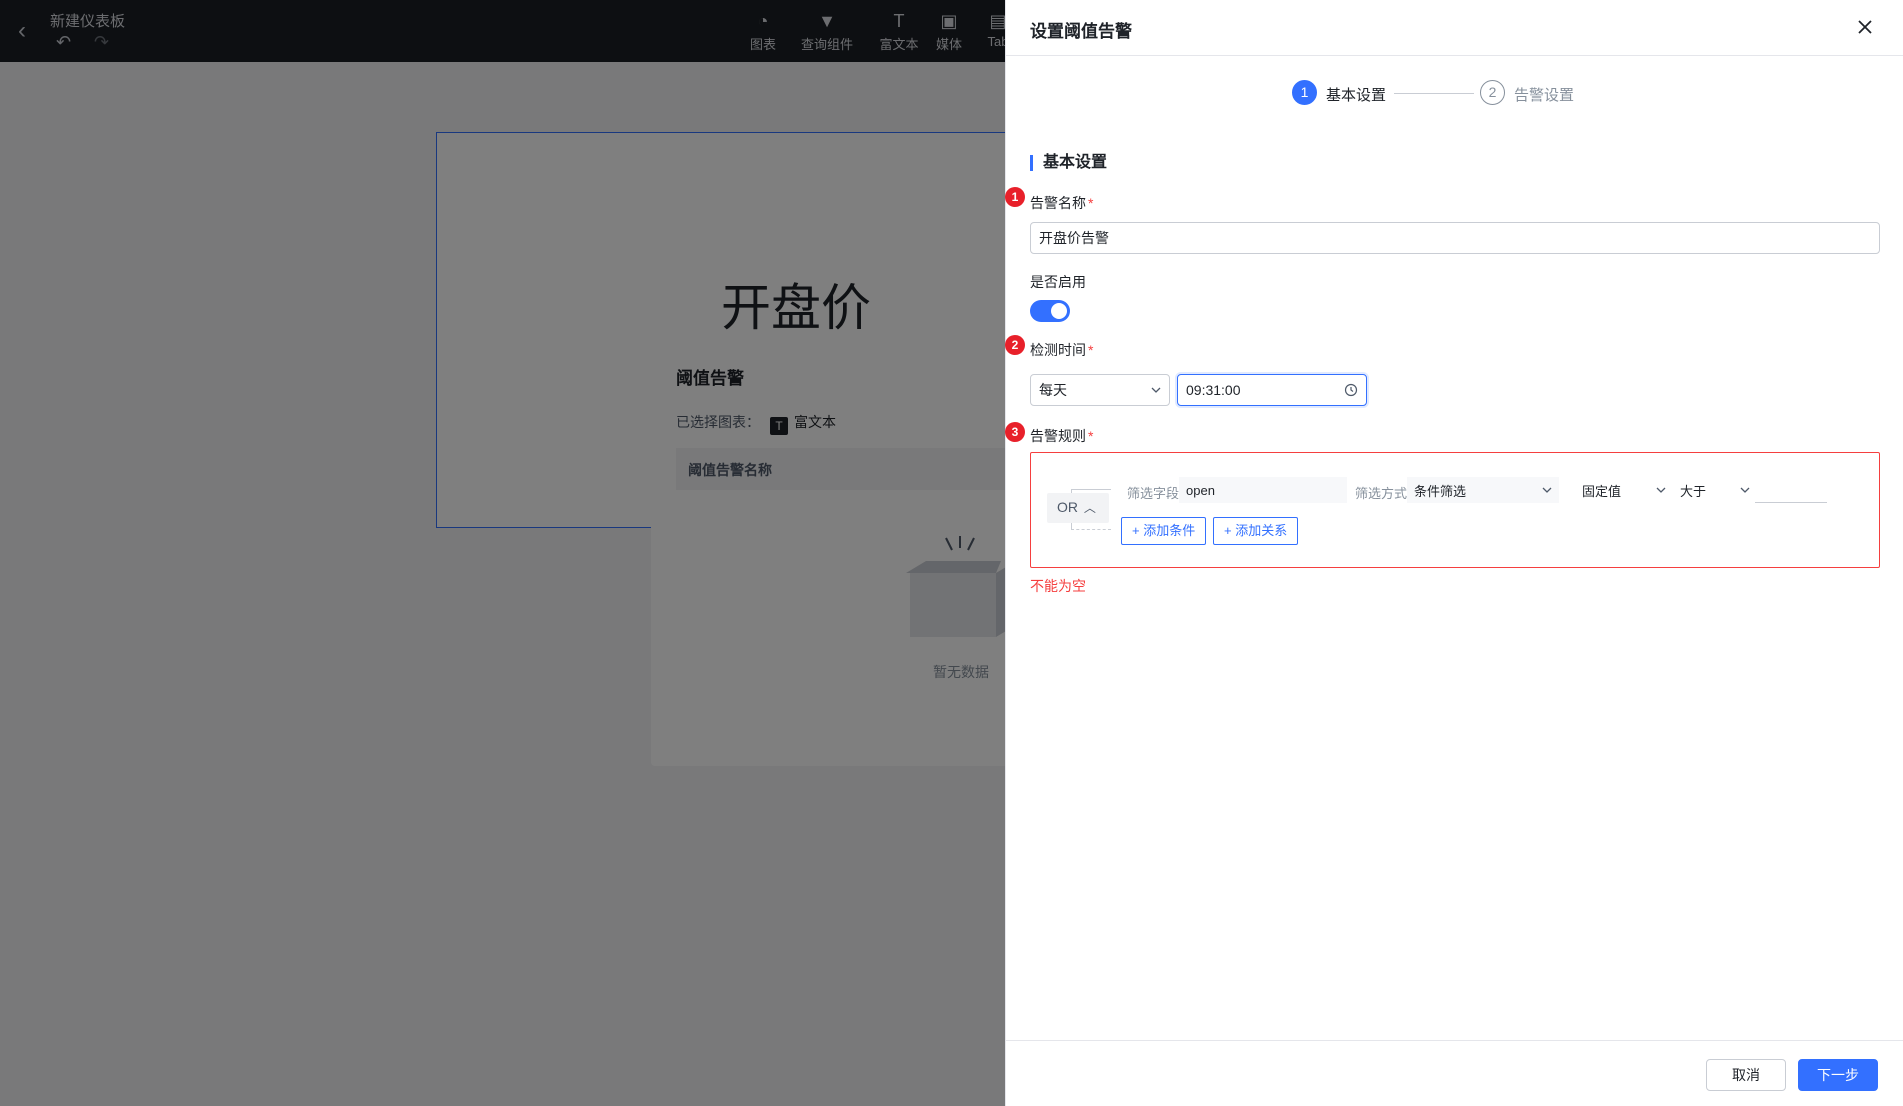 This screenshot has width=1903, height=1106. I want to click on annotation-badge-1: 1, so click(1015, 197).